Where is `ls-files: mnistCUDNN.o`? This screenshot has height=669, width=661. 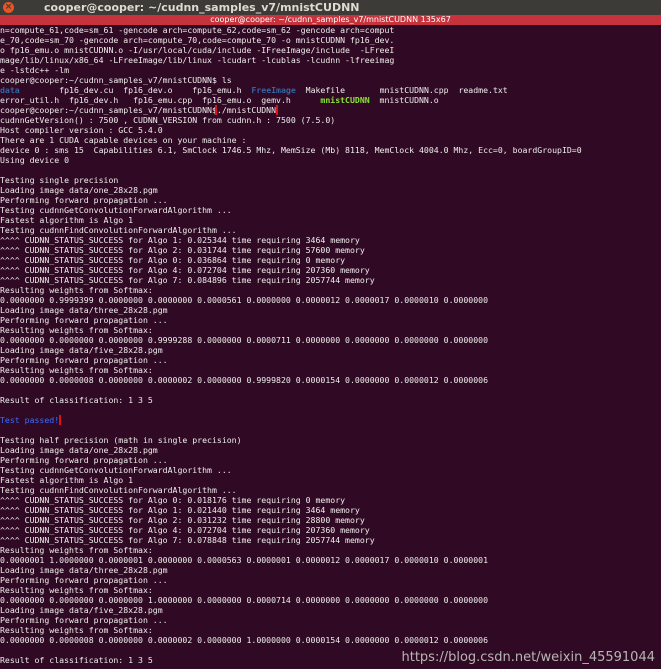
ls-files: mnistCUDNN.o is located at coordinates (404, 100).